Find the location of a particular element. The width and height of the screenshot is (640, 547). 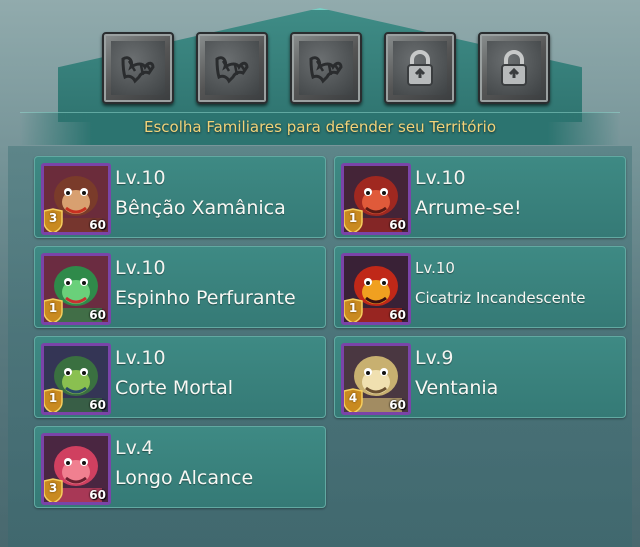

familiar-card: 3 60 Lv.4 Longo Alcance is located at coordinates (180, 467).